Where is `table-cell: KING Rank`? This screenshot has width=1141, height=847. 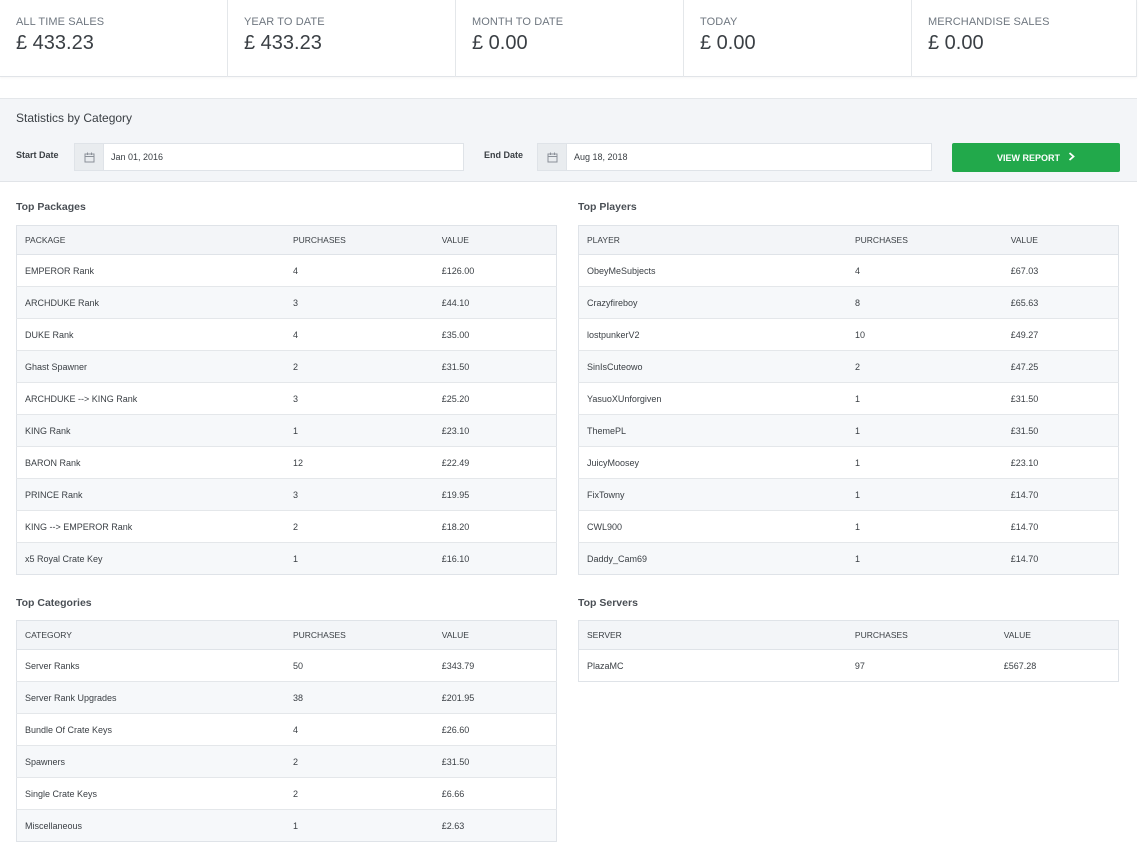
table-cell: KING Rank is located at coordinates (150, 430).